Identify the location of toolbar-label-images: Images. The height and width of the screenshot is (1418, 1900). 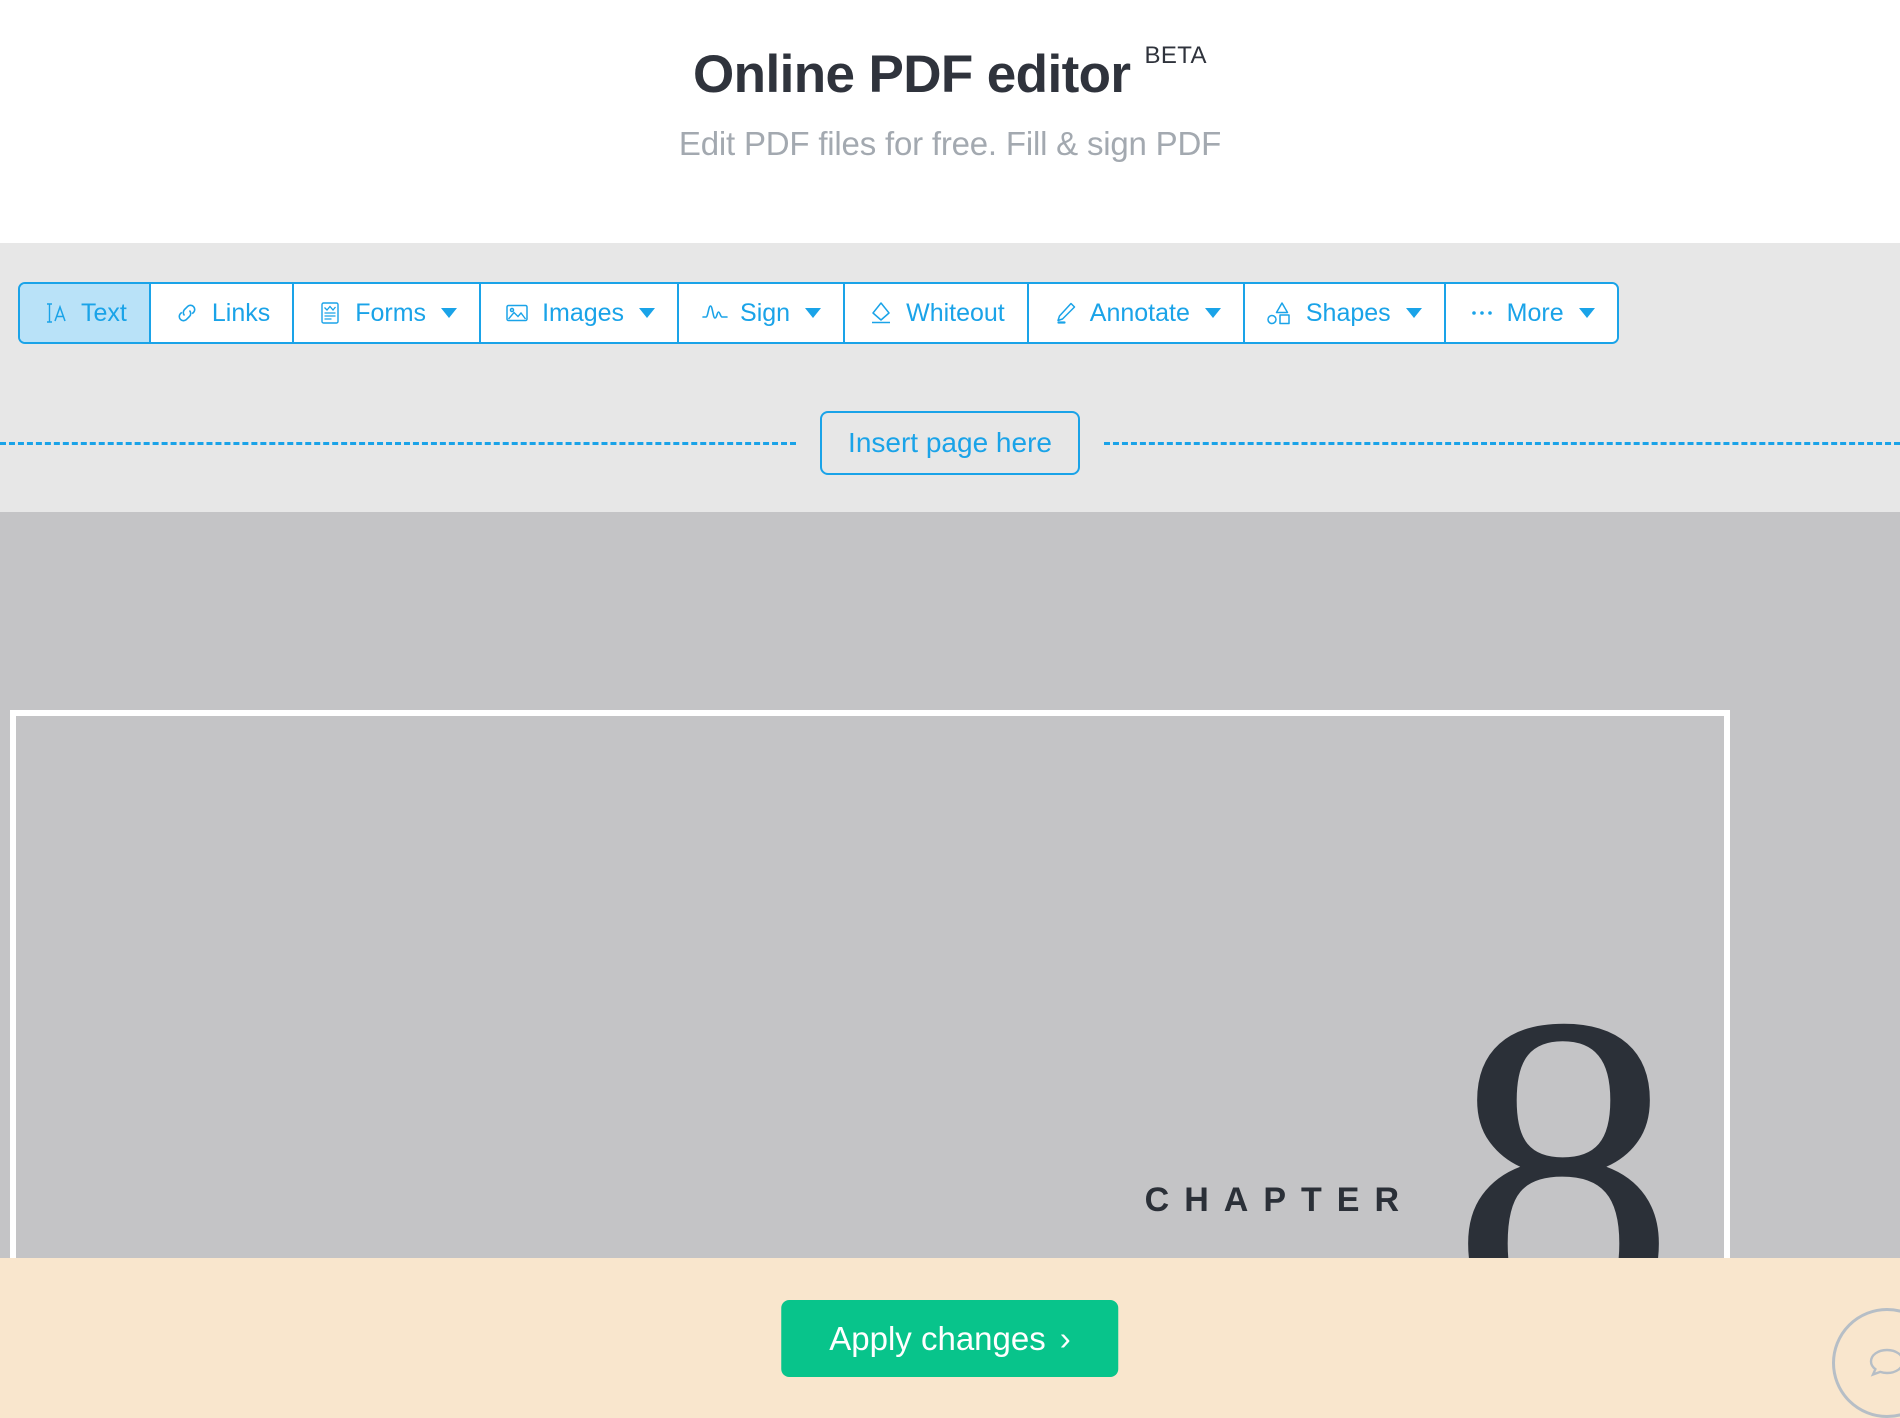
(583, 312).